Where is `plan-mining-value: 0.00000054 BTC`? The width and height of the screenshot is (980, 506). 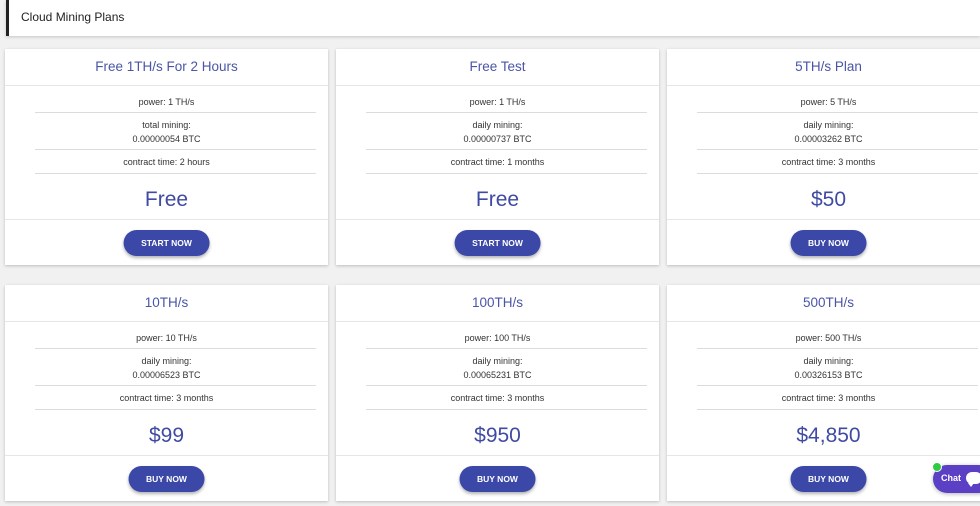
plan-mining-value: 0.00000054 BTC is located at coordinates (166, 139).